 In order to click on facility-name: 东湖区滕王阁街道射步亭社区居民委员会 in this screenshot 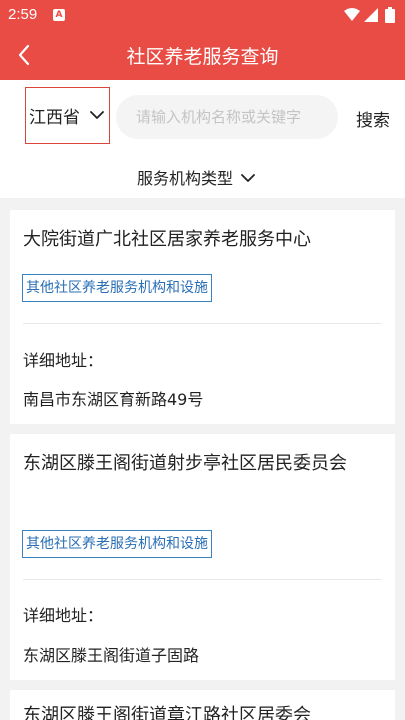, I will do `click(185, 463)`.